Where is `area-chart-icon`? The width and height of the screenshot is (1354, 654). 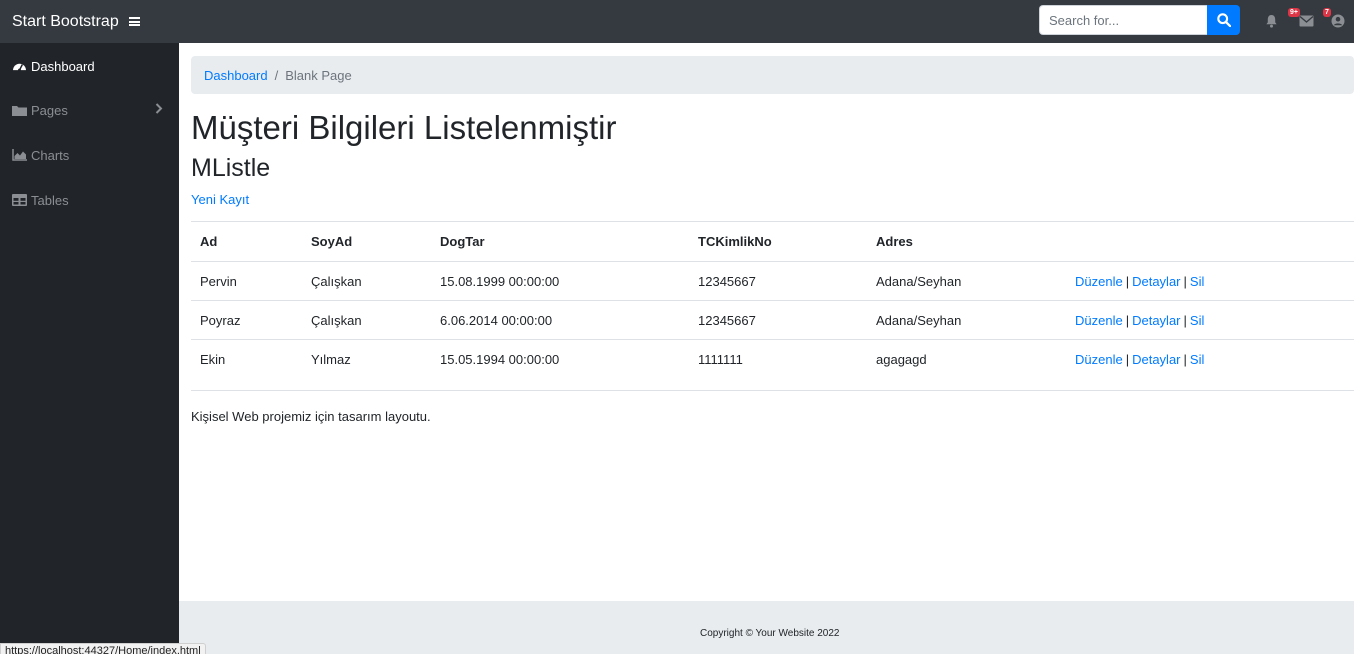
area-chart-icon is located at coordinates (20, 155).